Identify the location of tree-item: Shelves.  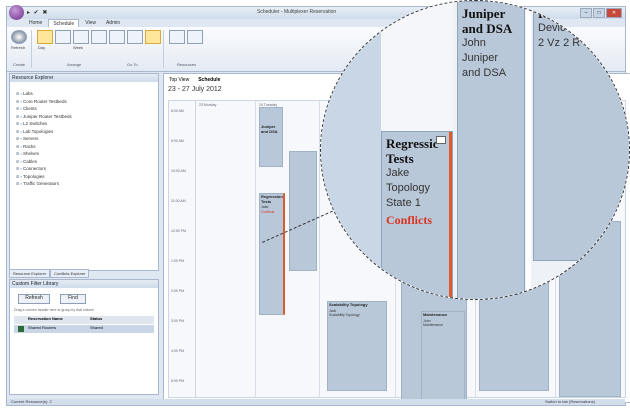
(87, 154).